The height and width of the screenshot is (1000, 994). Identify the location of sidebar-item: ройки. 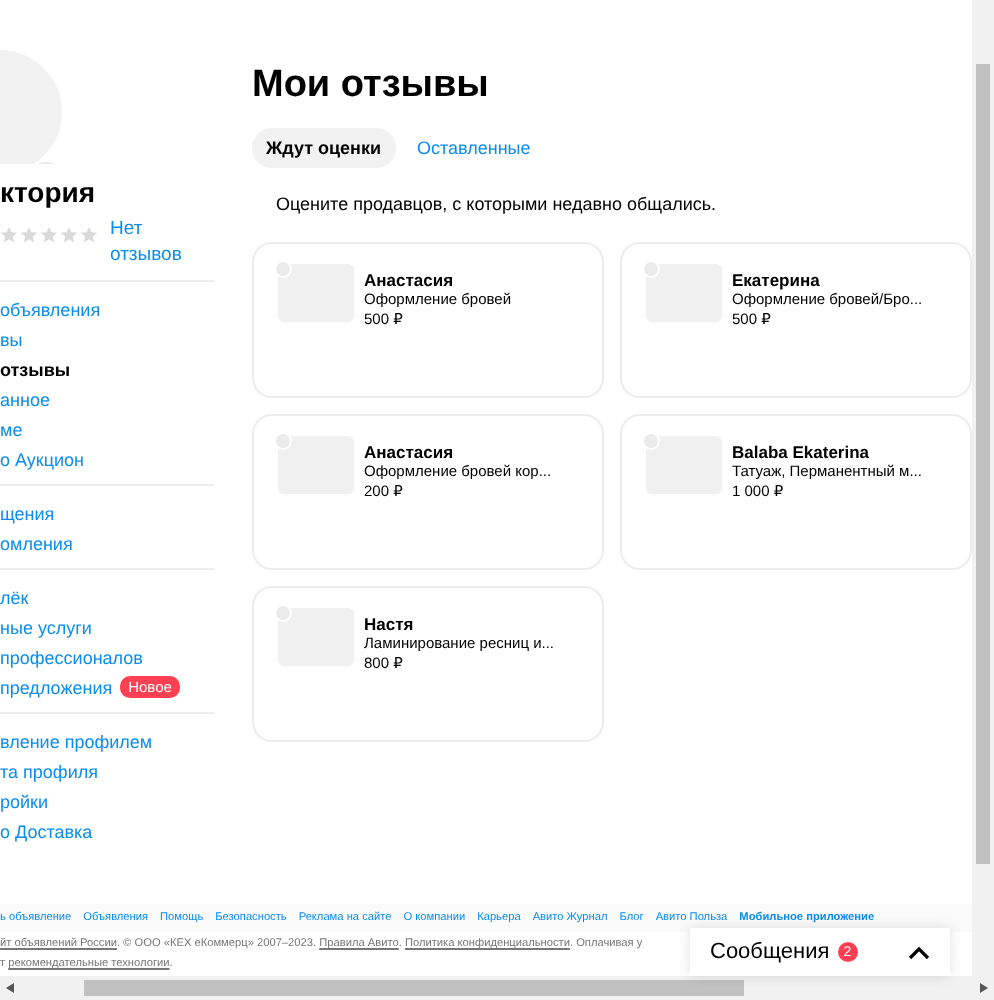
(24, 801).